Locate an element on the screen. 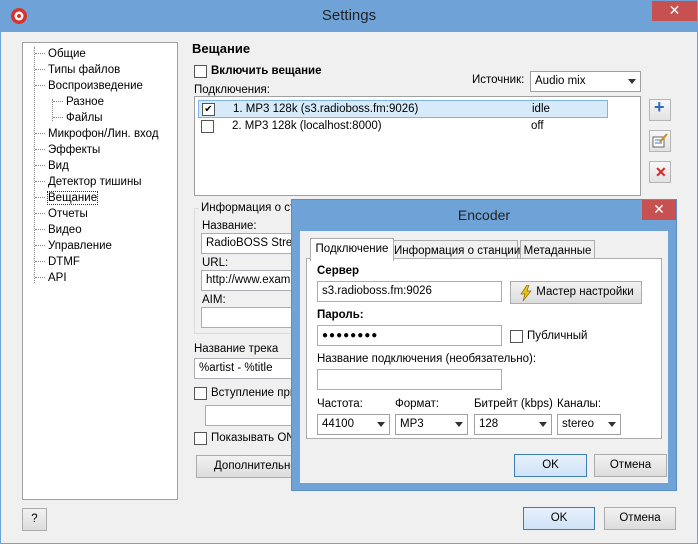 The width and height of the screenshot is (698, 544). enable-broadcast-label: Включить вещание is located at coordinates (266, 71).